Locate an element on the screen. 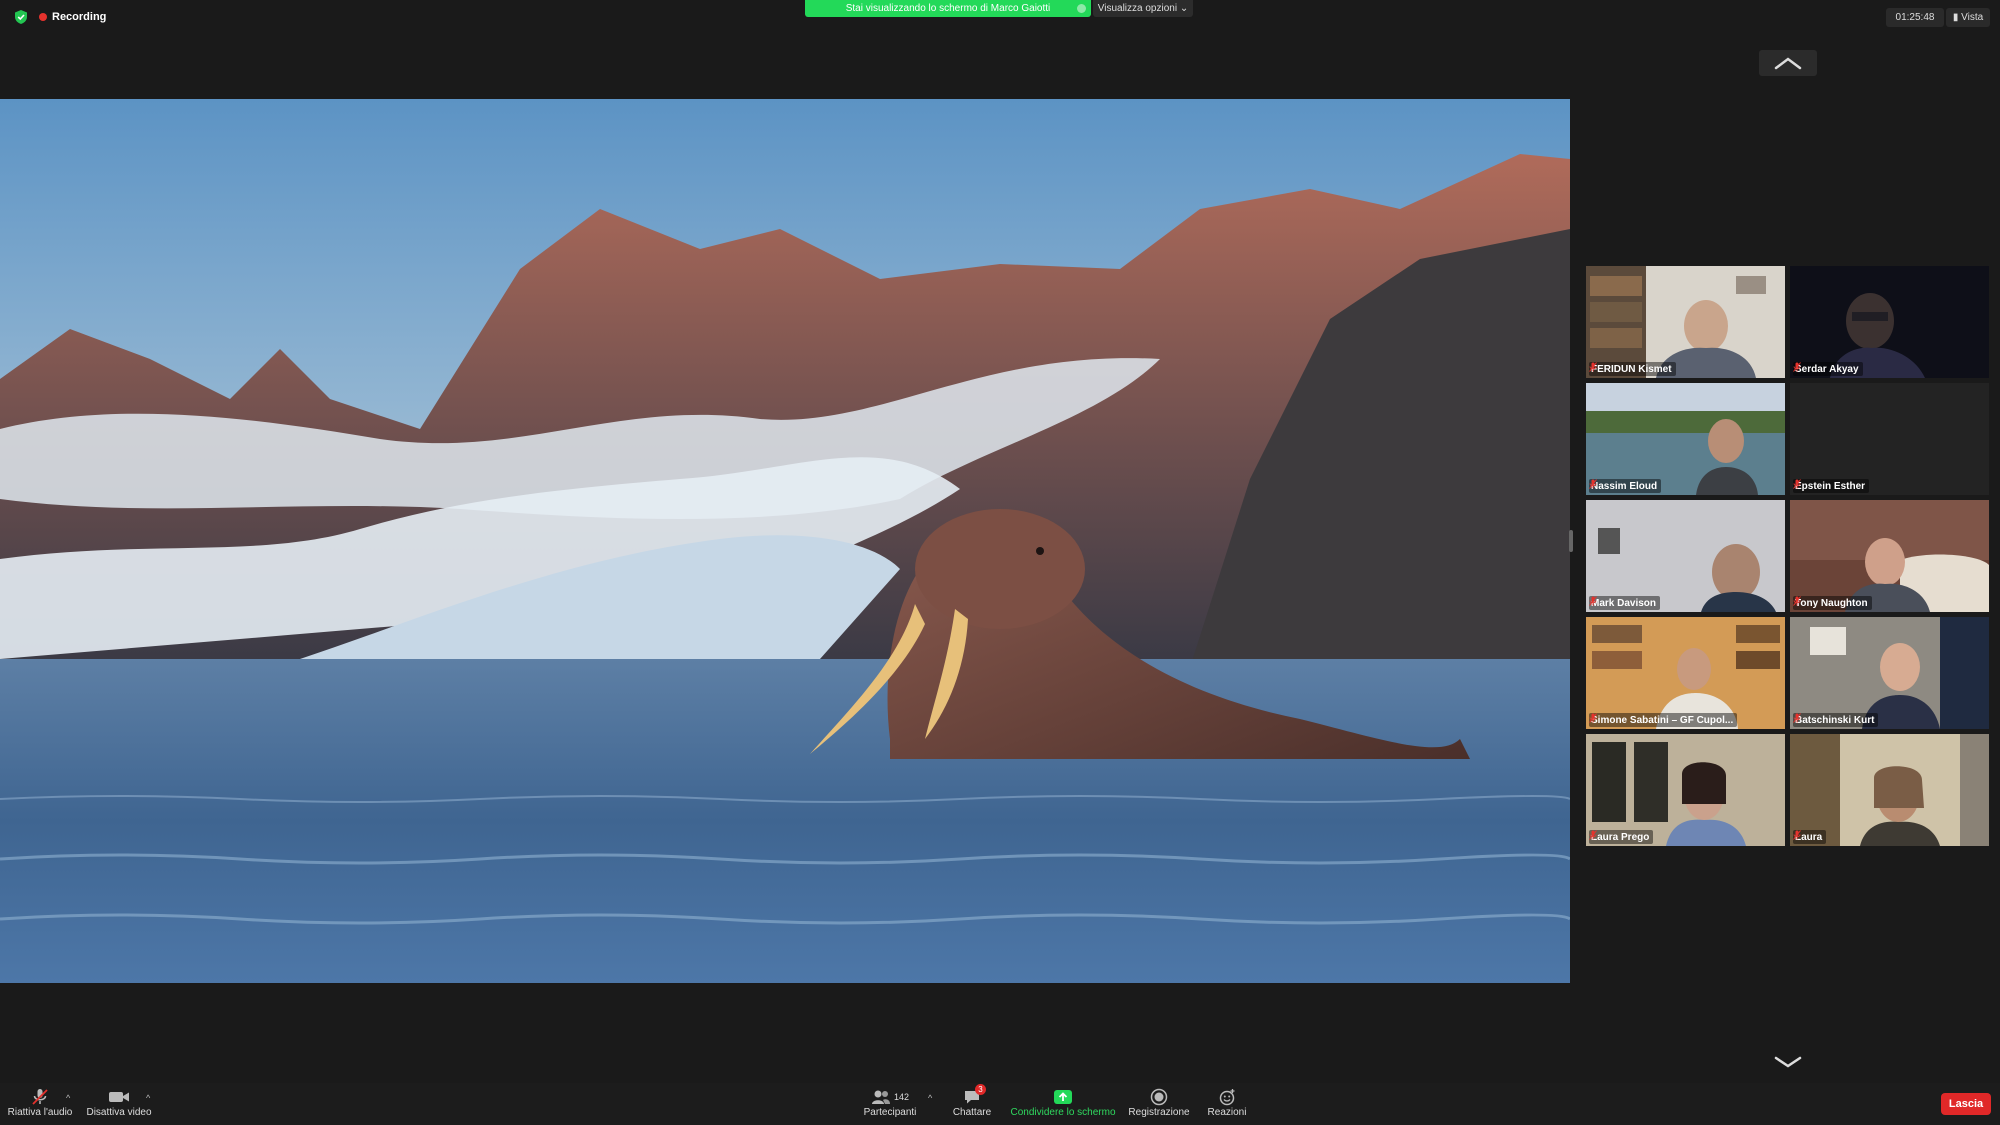 This screenshot has width=2000, height=1125. participants-icon is located at coordinates (880, 1097).